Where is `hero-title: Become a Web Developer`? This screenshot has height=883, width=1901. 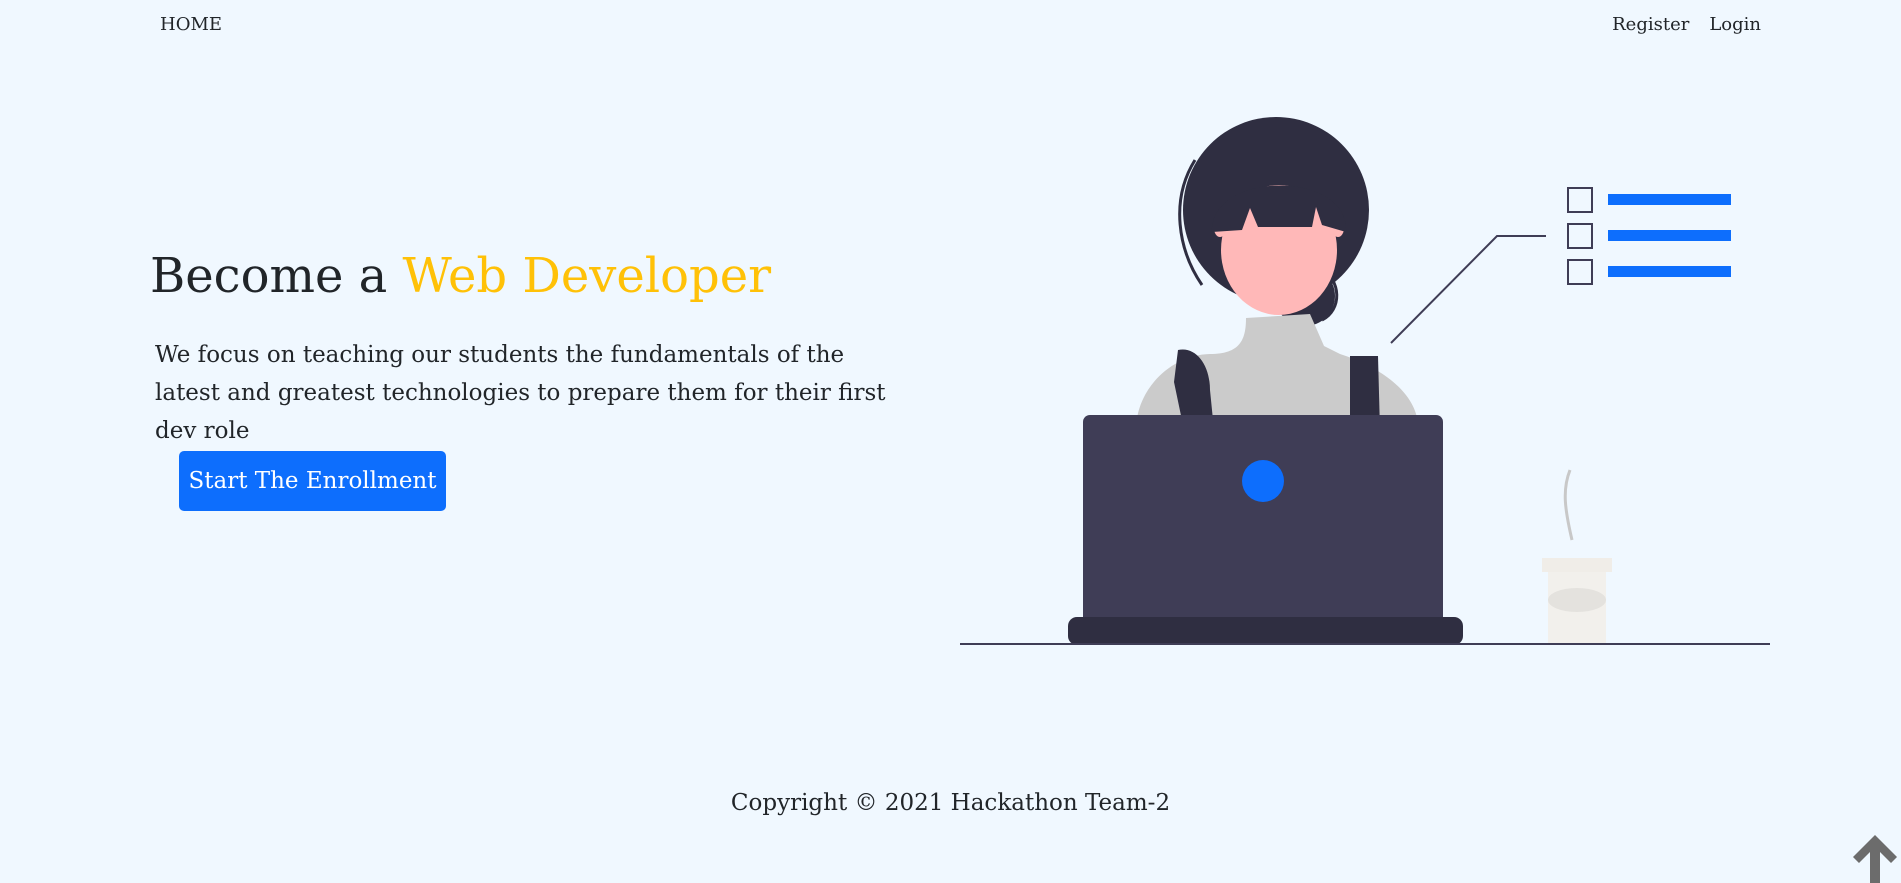
hero-title: Become a Web Developer is located at coordinates (460, 276).